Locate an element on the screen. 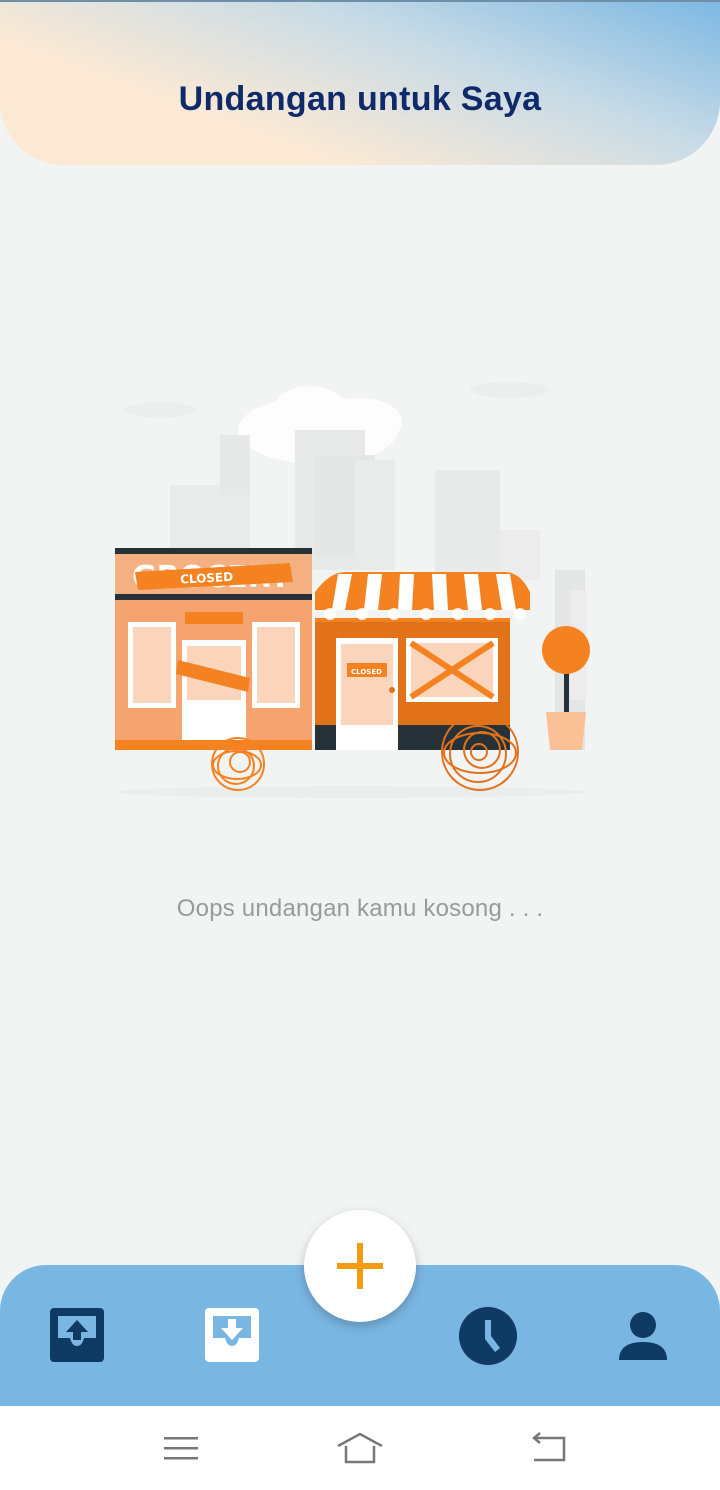 The image size is (720, 1490). inbox-download-icon is located at coordinates (232, 1335).